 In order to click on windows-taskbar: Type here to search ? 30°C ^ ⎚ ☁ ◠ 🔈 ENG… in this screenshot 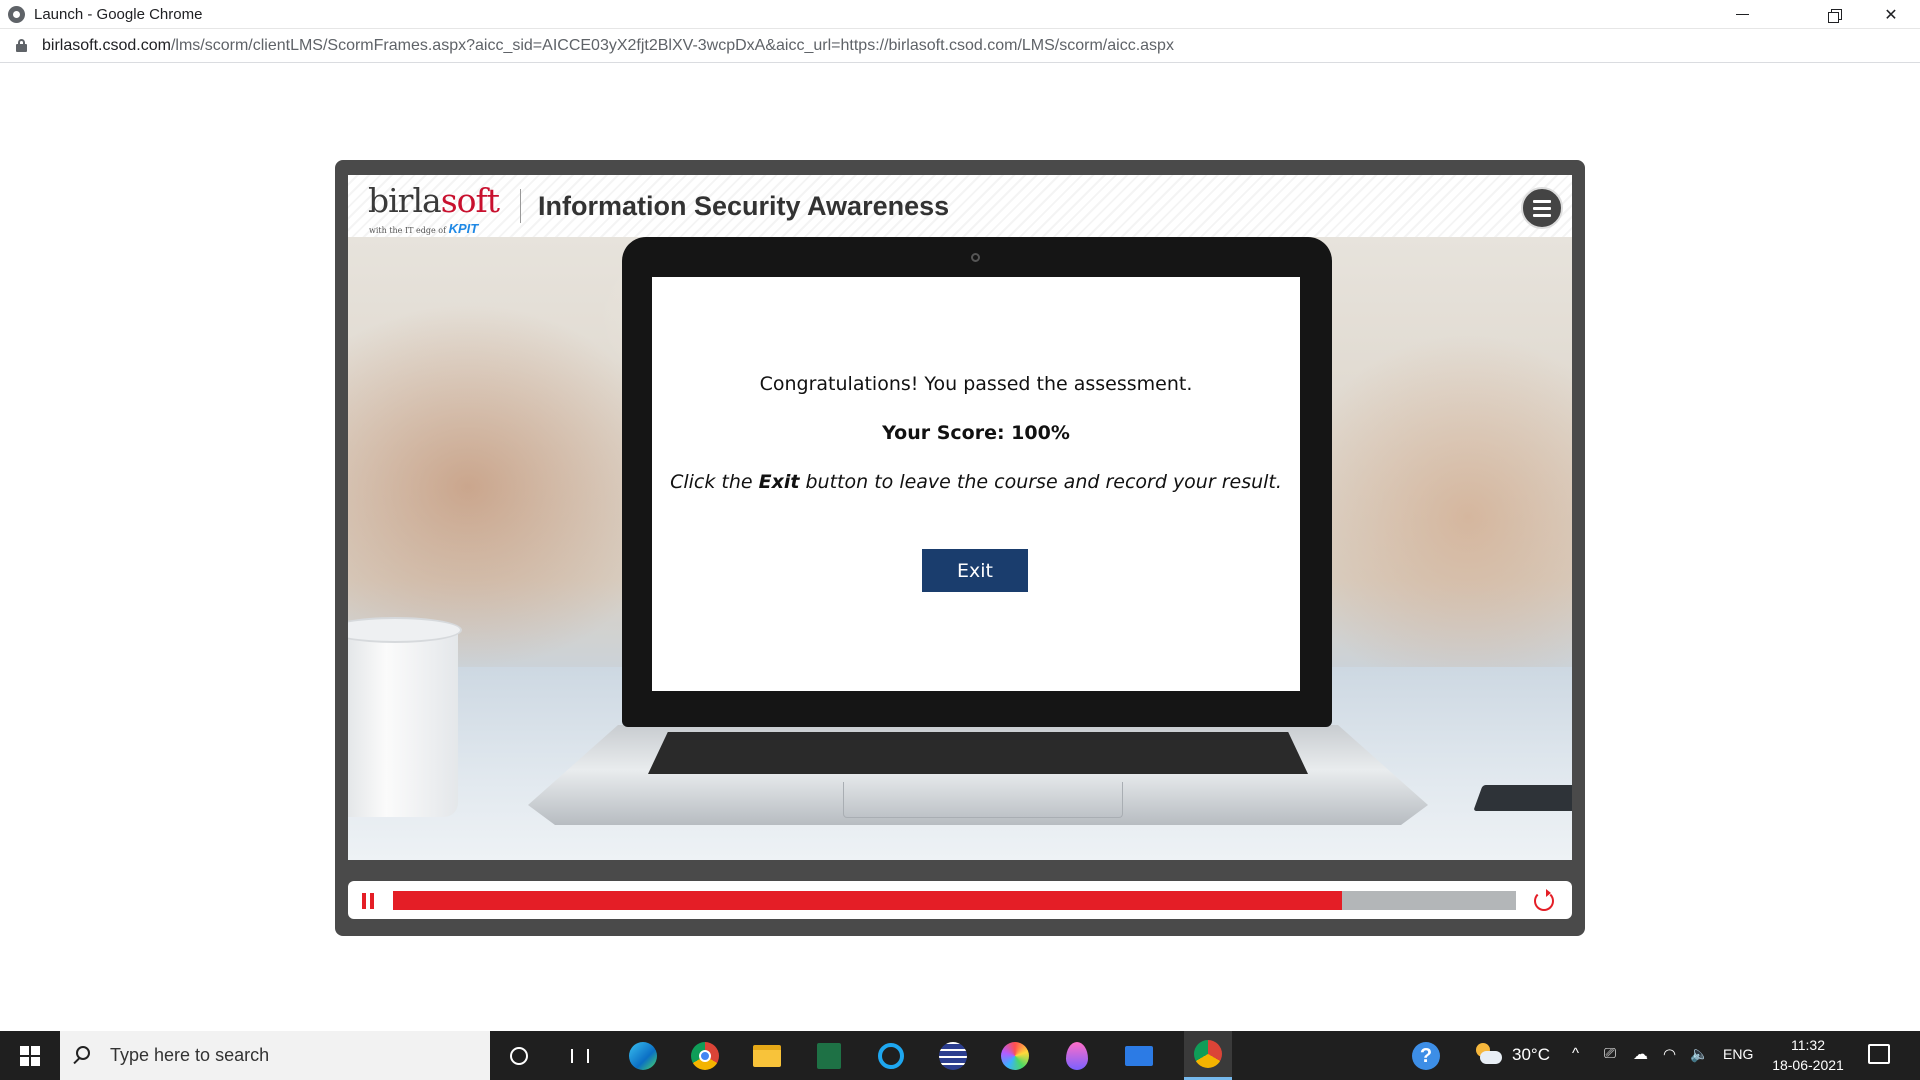, I will do `click(960, 1055)`.